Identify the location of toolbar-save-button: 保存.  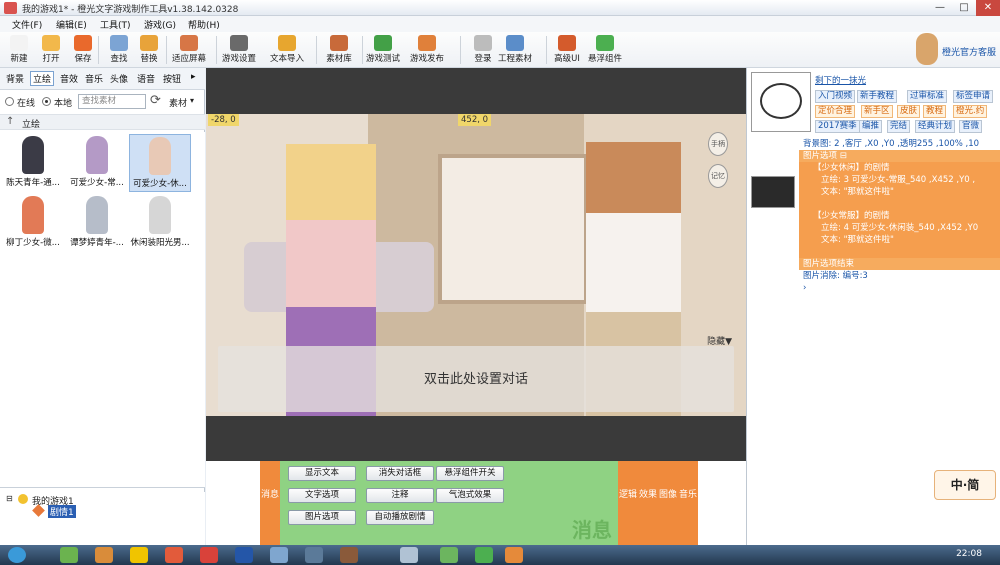
(83, 51).